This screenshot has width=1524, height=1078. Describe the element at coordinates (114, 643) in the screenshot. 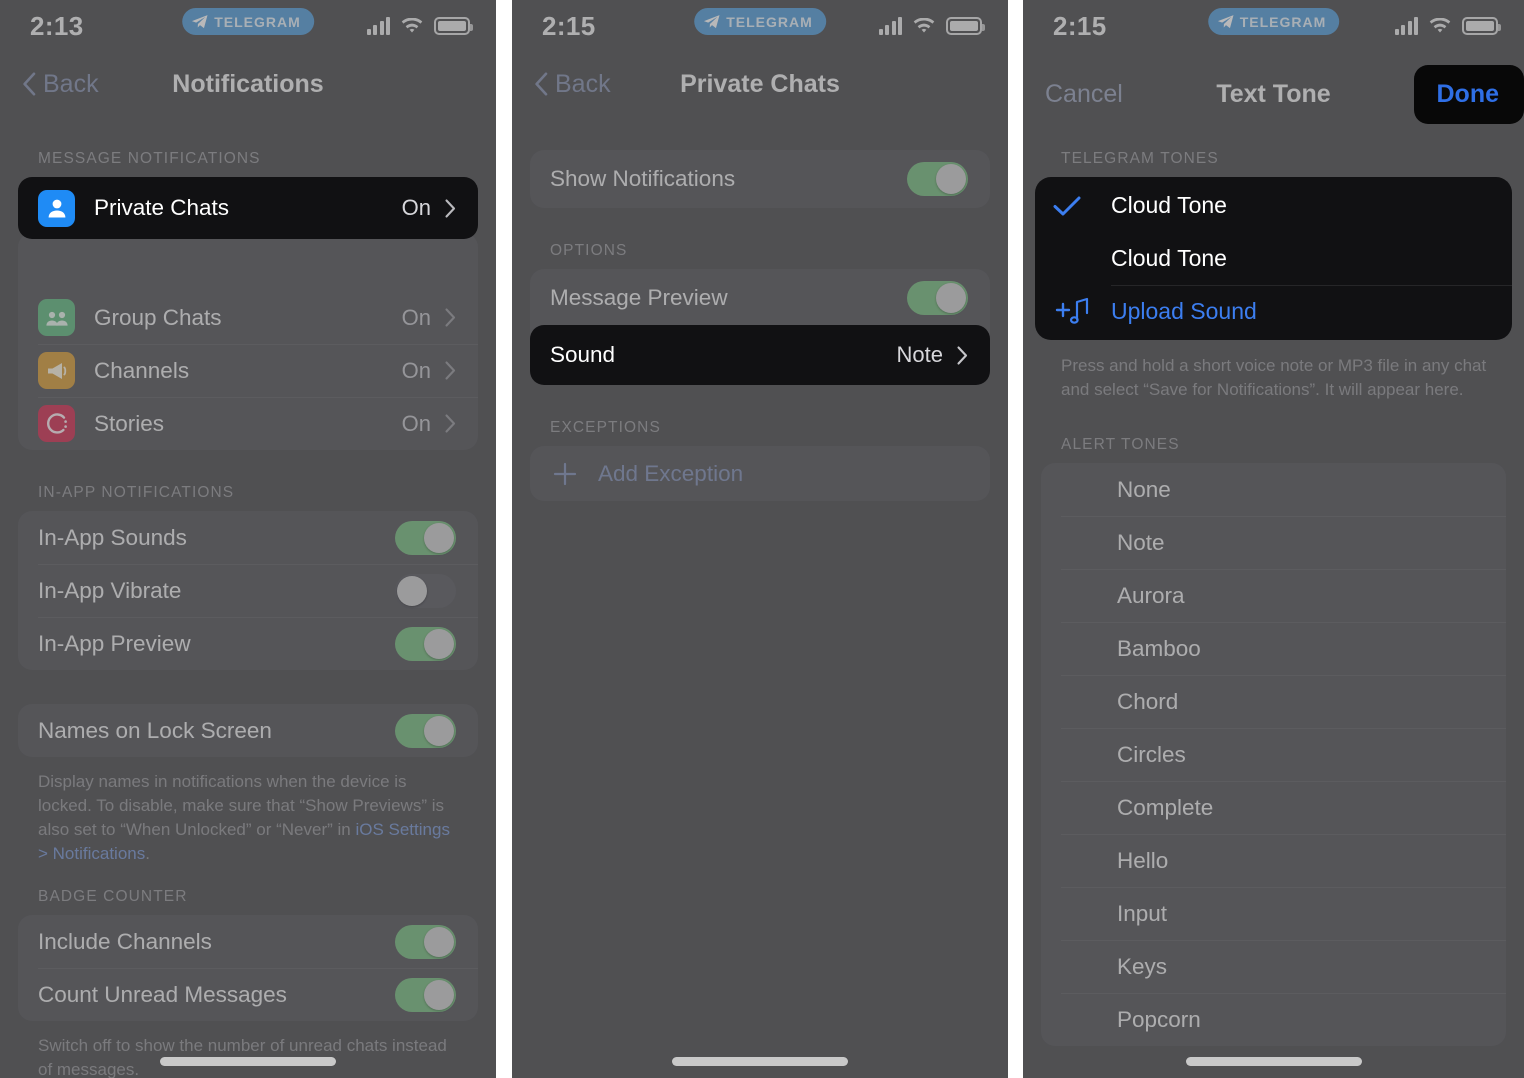

I see `row-label: In-App Preview` at that location.